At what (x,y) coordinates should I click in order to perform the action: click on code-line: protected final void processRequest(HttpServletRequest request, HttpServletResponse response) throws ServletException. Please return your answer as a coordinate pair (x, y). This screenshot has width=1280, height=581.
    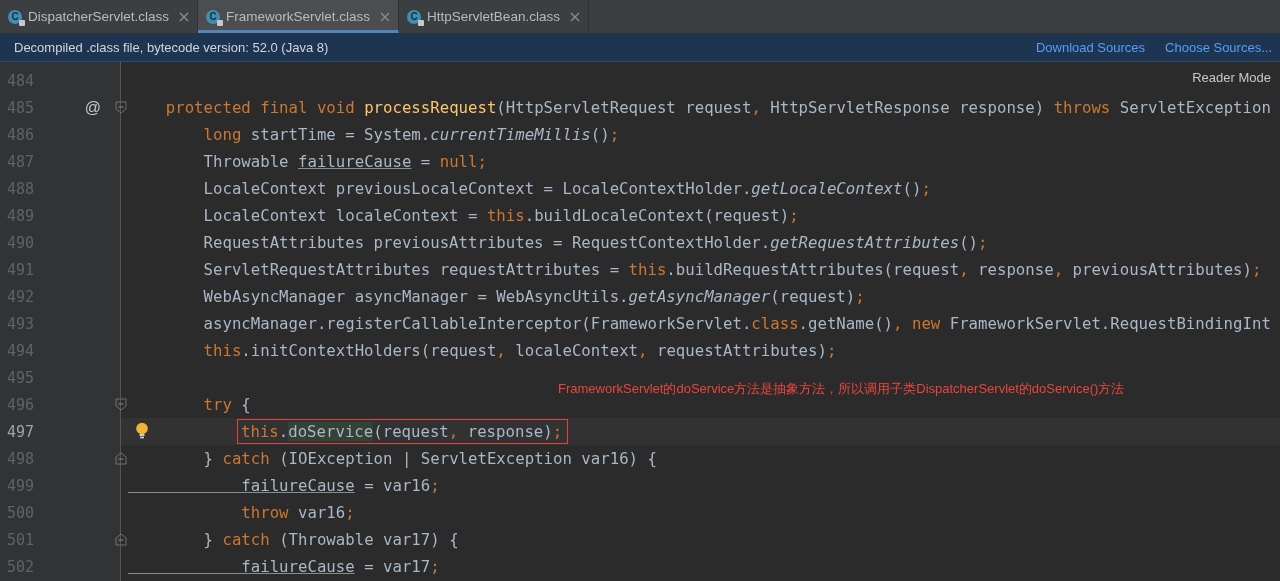
    Looking at the image, I should click on (717, 107).